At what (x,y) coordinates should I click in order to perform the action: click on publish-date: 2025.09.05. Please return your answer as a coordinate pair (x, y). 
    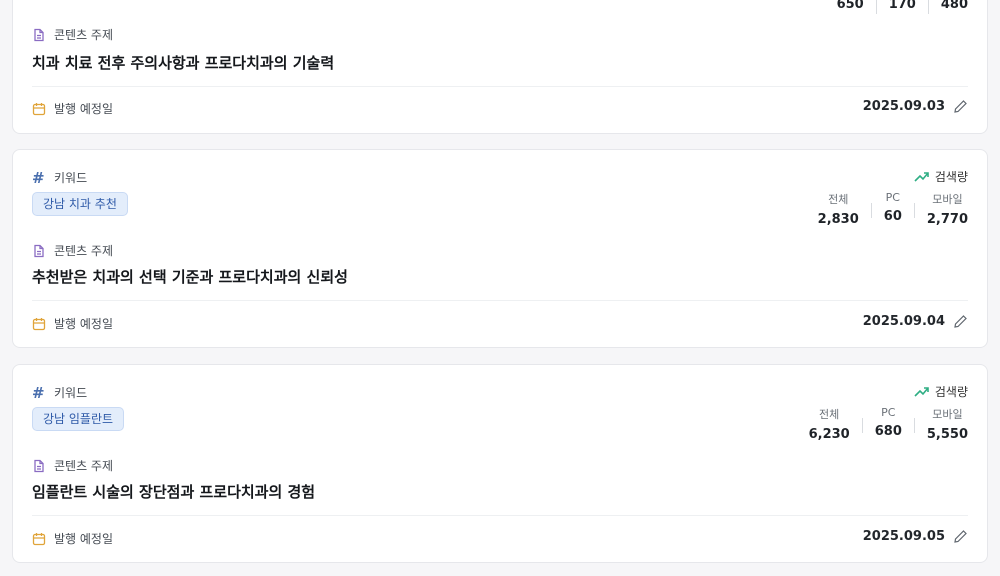
    Looking at the image, I should click on (903, 536).